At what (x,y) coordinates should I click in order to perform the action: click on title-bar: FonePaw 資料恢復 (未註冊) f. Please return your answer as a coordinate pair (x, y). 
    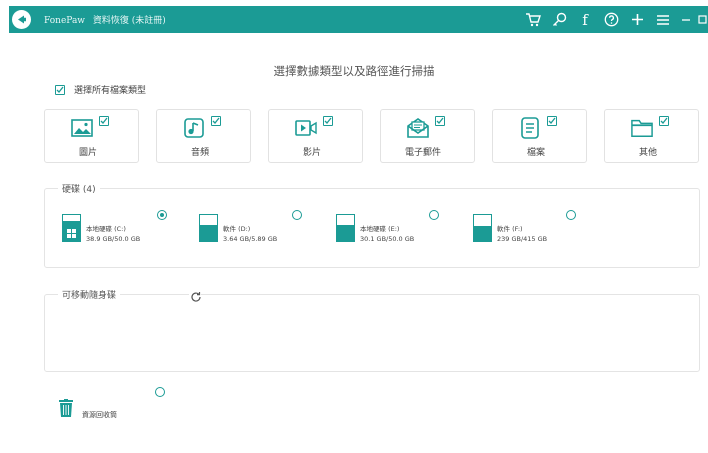
    Looking at the image, I should click on (358, 19).